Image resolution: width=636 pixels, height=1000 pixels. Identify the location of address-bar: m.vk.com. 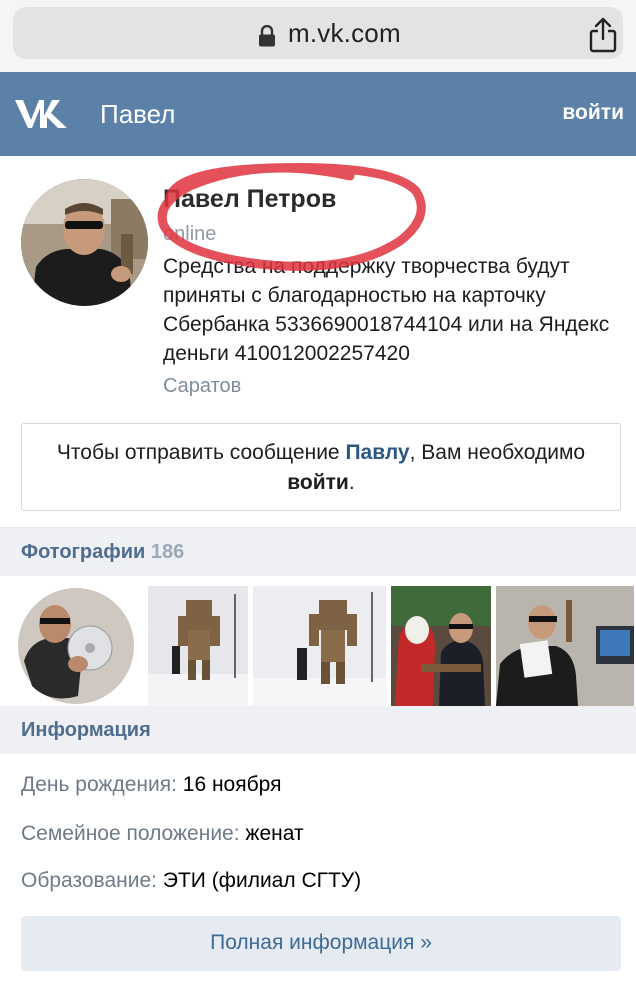
(318, 33).